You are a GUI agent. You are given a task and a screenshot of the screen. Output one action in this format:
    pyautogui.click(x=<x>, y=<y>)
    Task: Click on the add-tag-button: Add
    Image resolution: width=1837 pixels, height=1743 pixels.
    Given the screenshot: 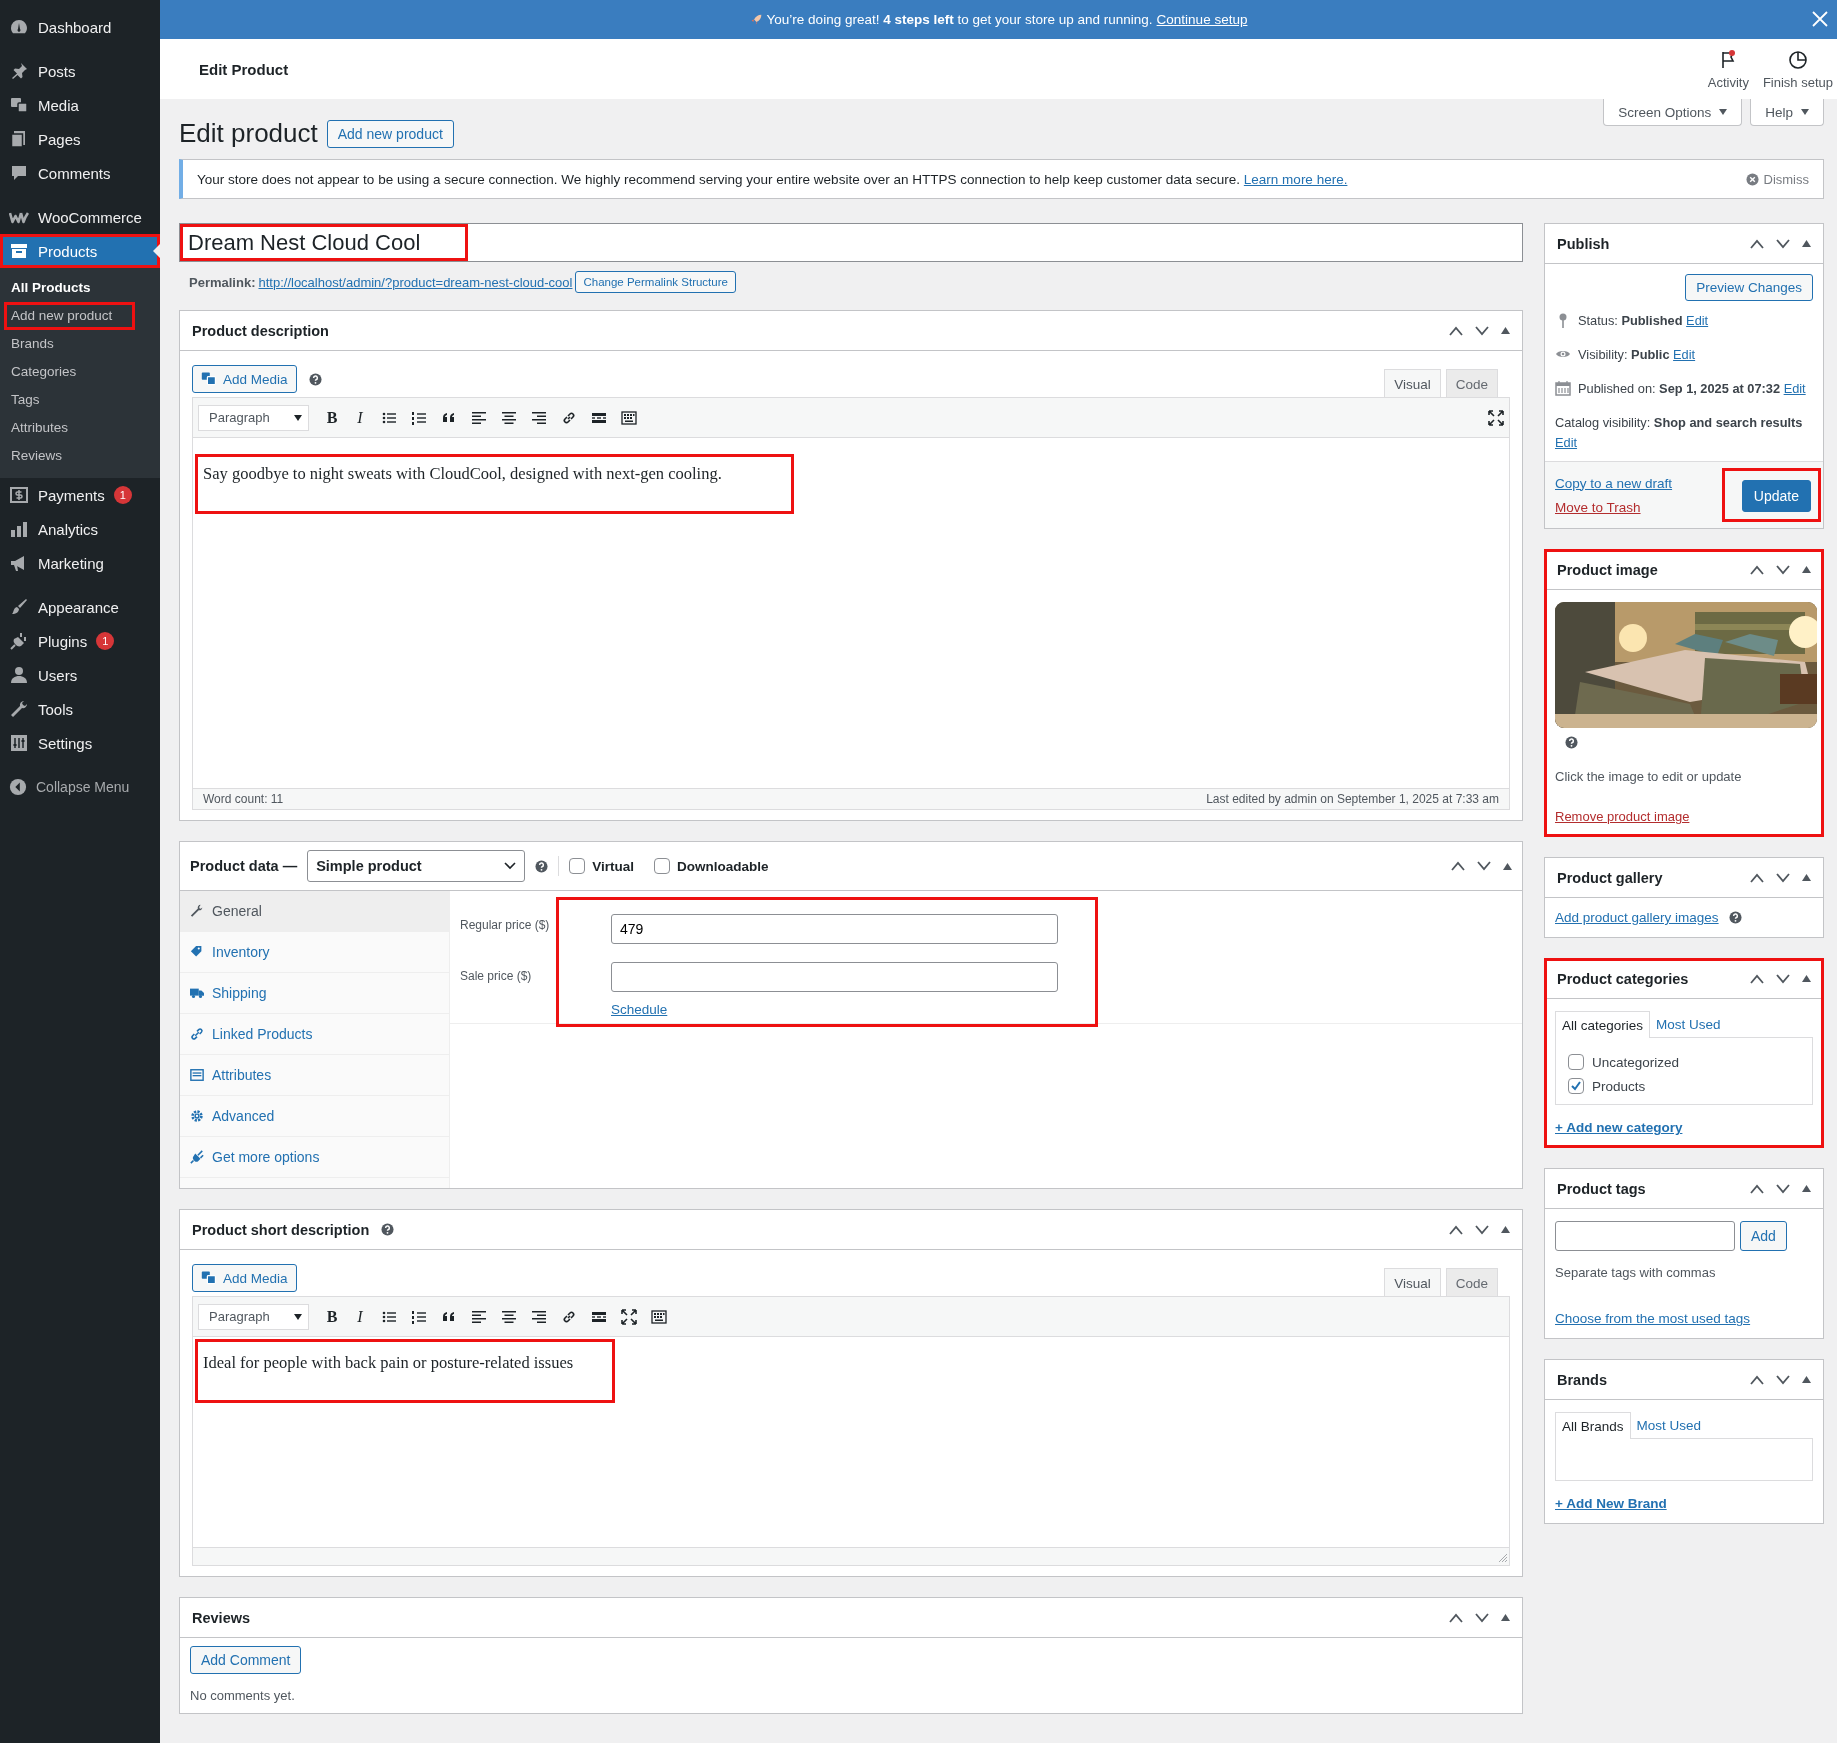 What is the action you would take?
    pyautogui.click(x=1763, y=1236)
    